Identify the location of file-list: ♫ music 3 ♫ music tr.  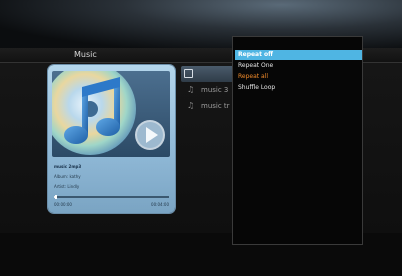
(207, 90).